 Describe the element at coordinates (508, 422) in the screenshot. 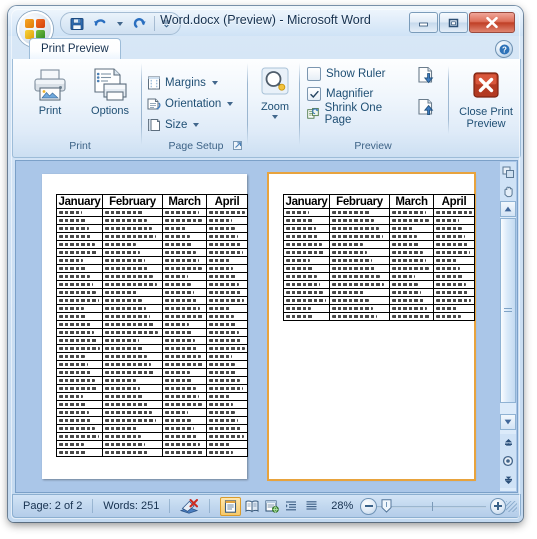

I see `scroll-down-button` at that location.